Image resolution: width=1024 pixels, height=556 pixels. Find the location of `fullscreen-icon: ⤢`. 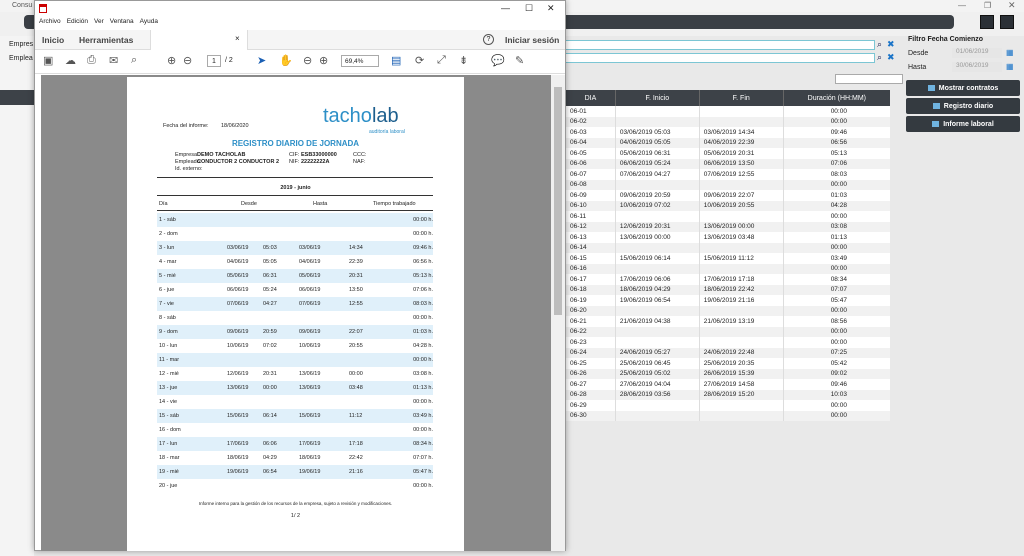

fullscreen-icon: ⤢ is located at coordinates (441, 60).